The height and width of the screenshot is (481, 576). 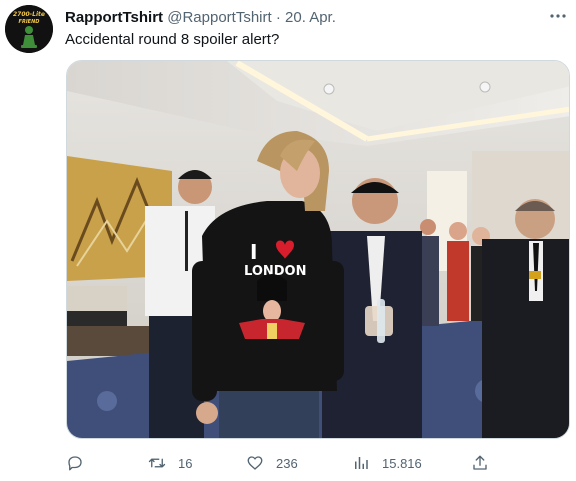 I want to click on shirt-print-i: I, so click(x=253, y=252).